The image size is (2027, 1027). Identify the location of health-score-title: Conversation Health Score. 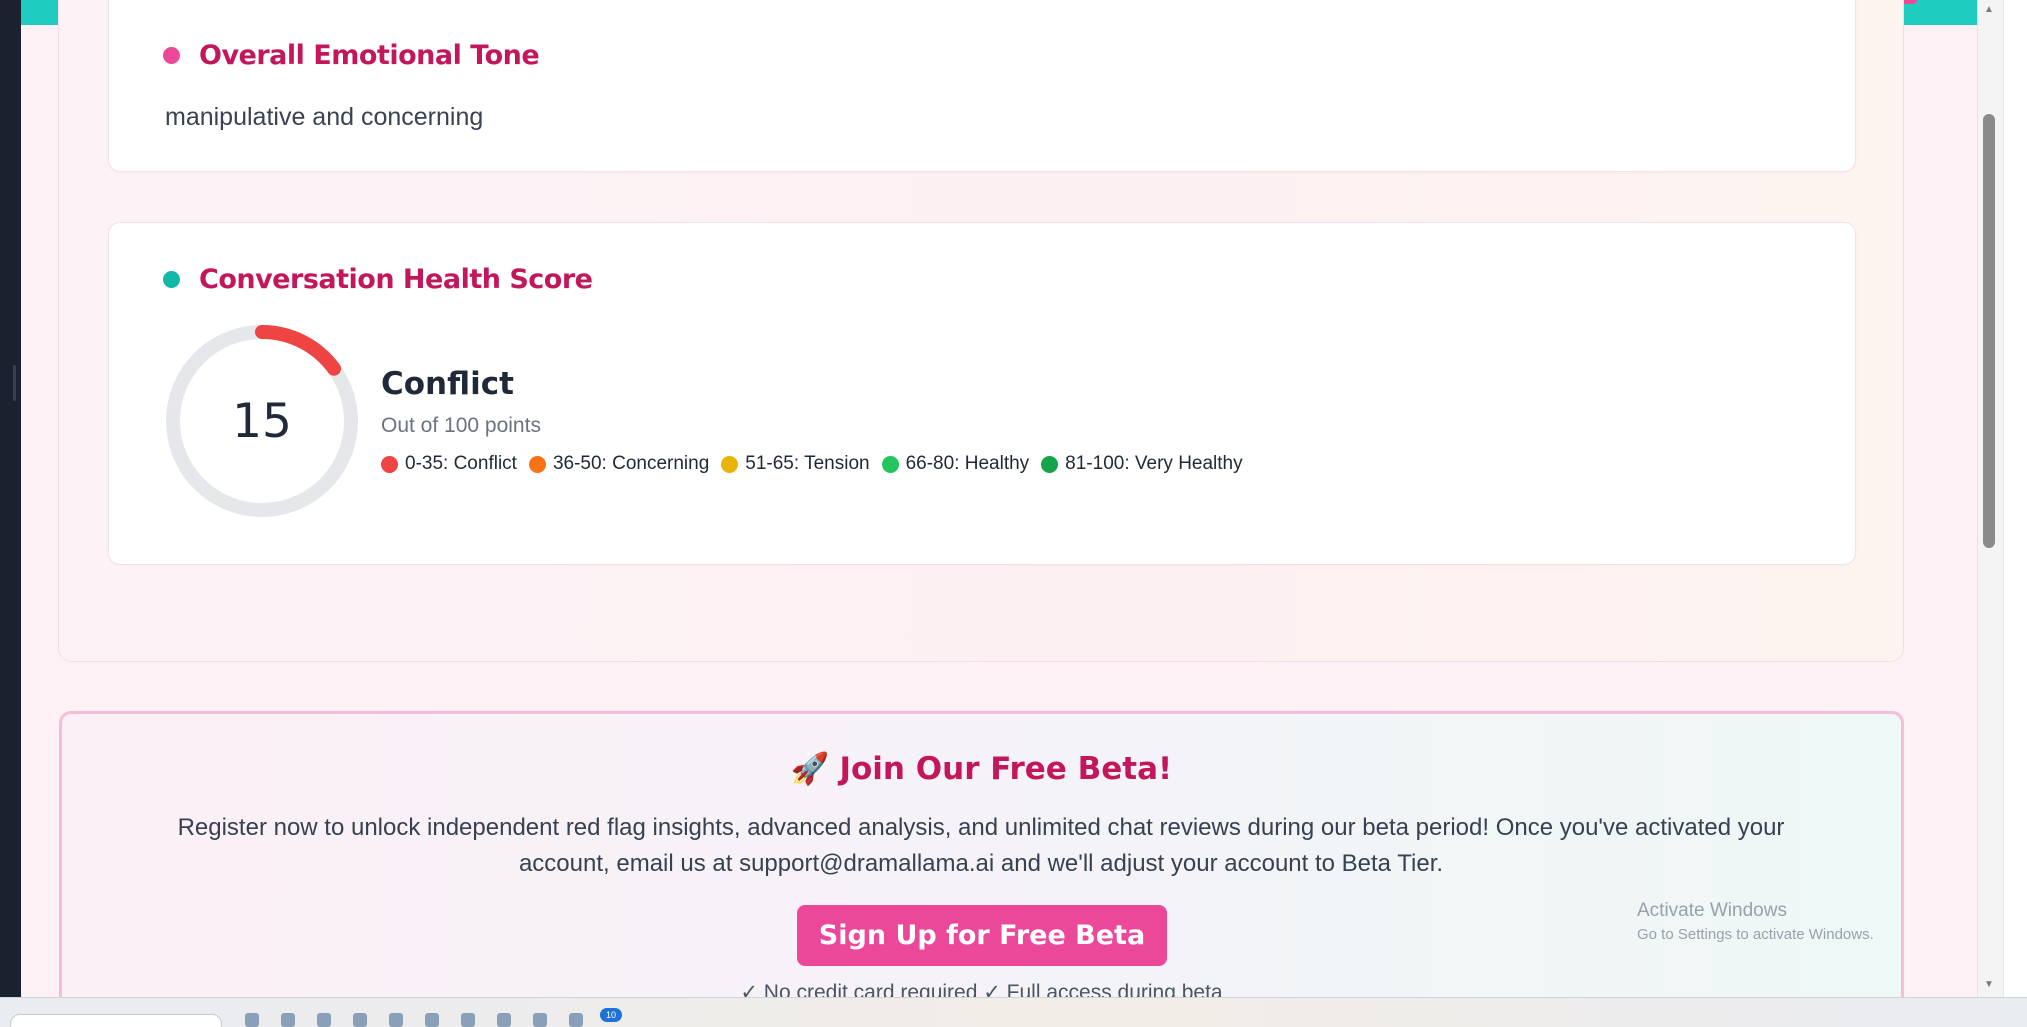
(396, 279).